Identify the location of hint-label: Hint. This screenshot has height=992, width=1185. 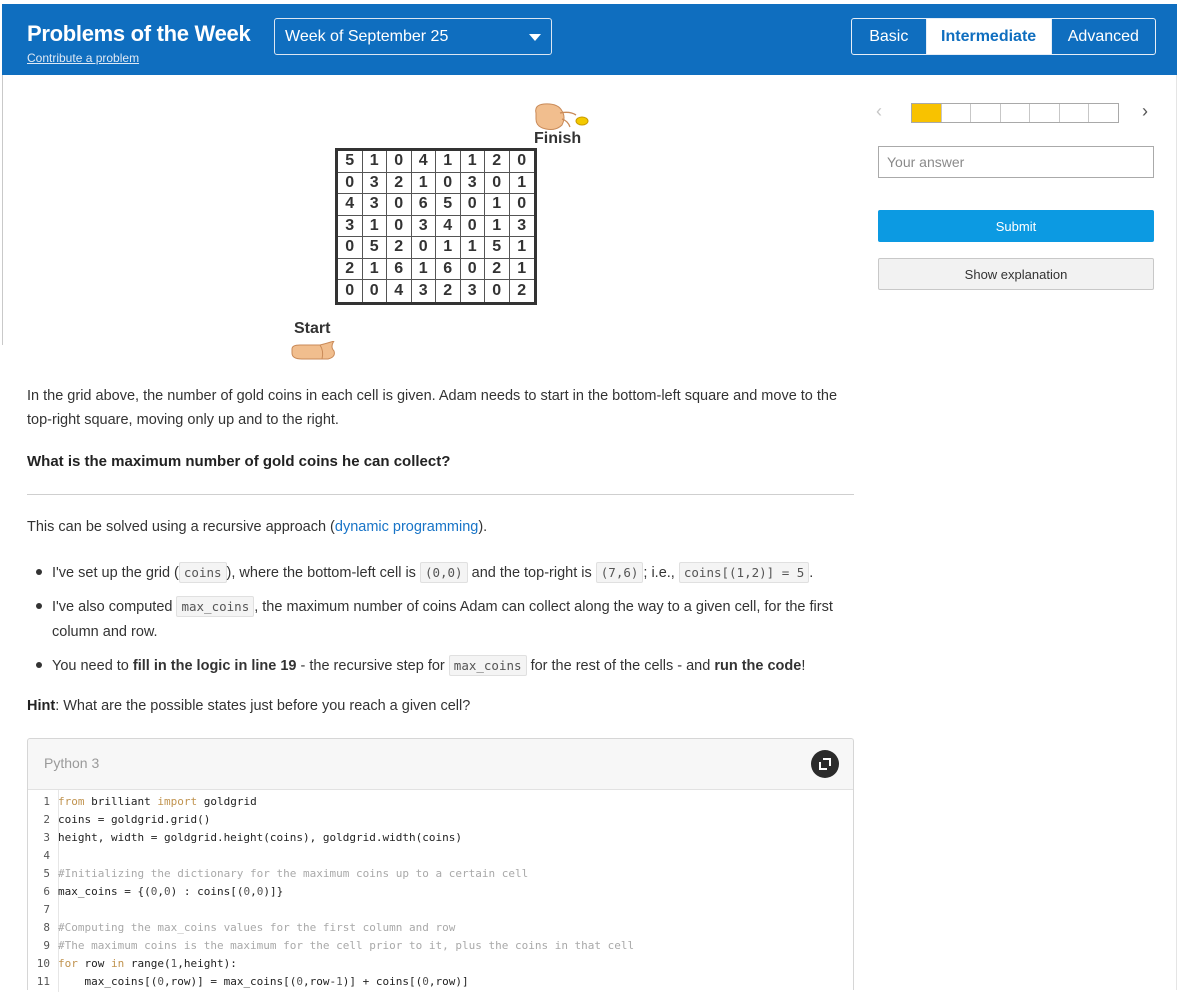
(41, 706).